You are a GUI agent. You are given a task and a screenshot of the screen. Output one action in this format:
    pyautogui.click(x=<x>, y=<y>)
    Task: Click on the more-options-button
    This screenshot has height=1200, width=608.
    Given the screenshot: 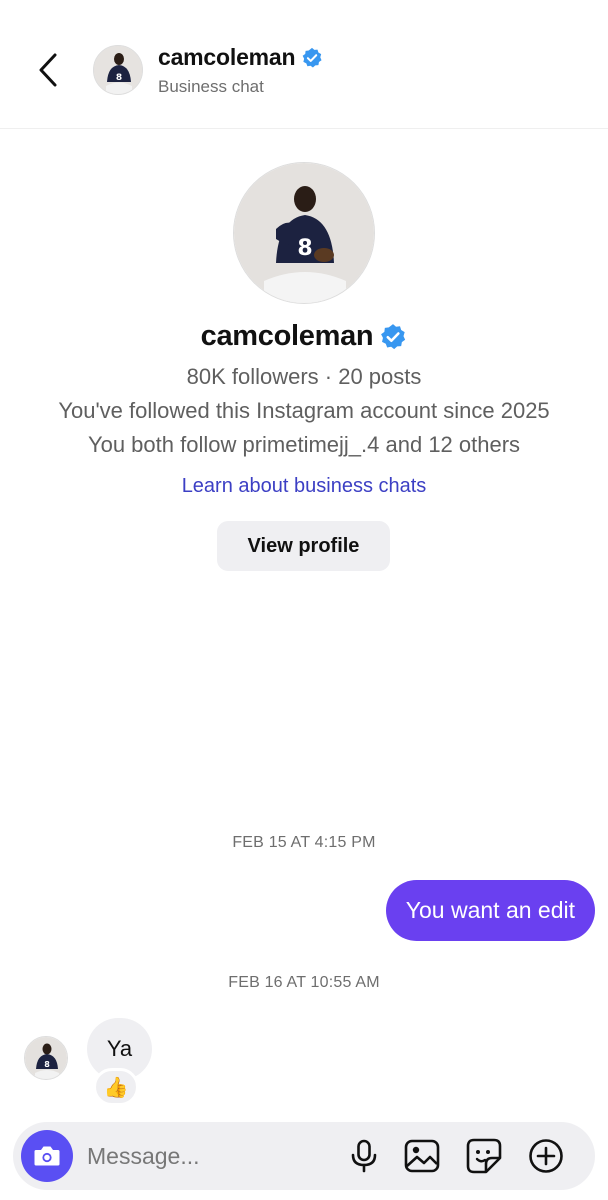 What is the action you would take?
    pyautogui.click(x=546, y=1156)
    